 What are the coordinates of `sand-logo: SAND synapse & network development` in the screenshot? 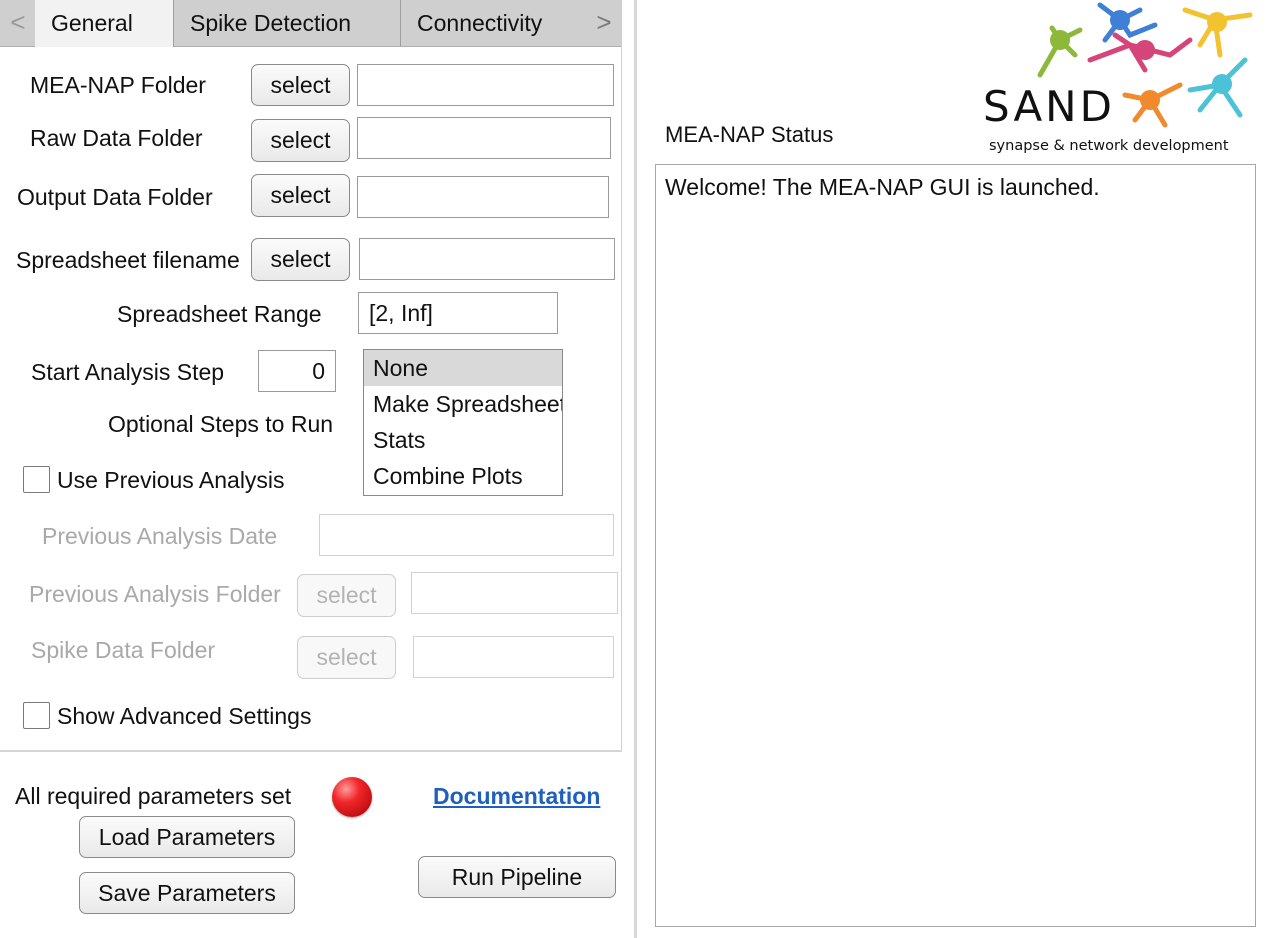 It's located at (1122, 80).